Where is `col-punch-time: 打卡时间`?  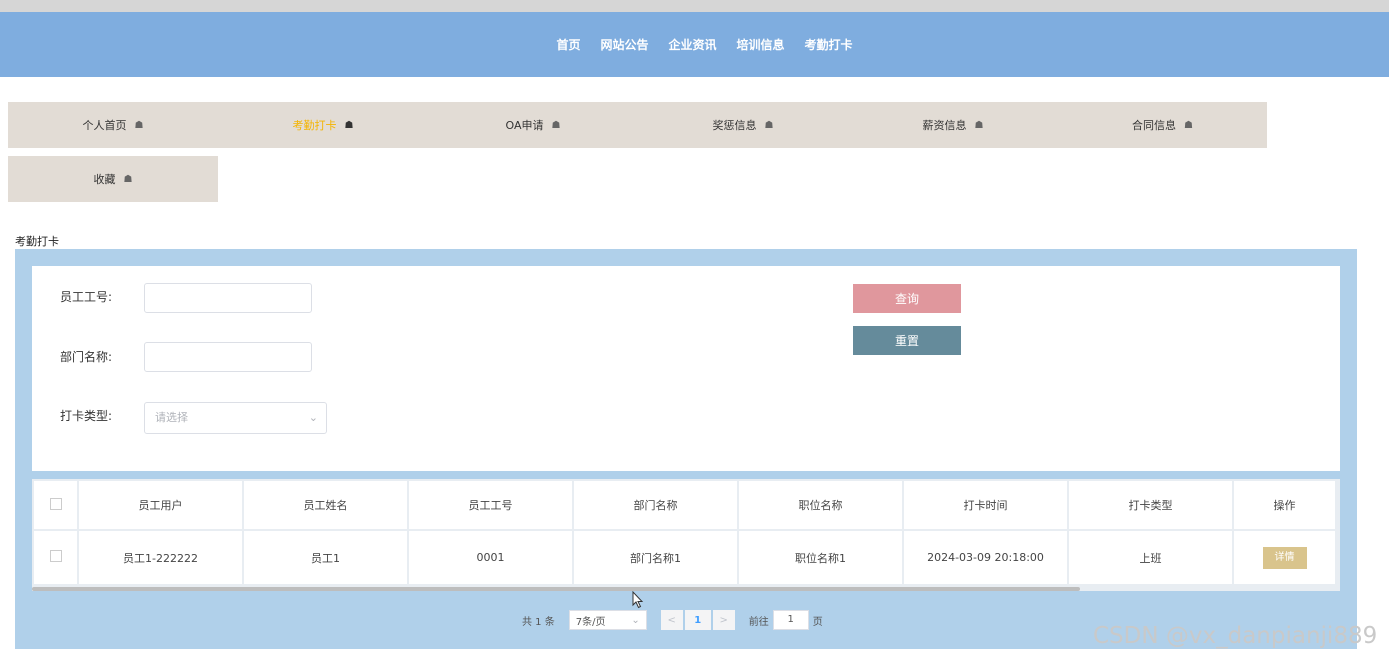
col-punch-time: 打卡时间 is located at coordinates (985, 505).